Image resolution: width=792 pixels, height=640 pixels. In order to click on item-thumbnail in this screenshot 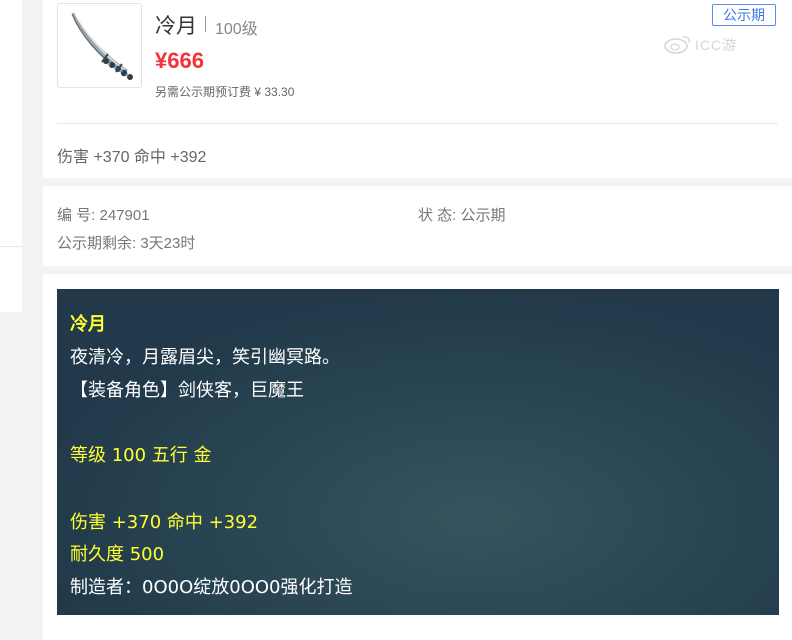, I will do `click(99, 45)`.